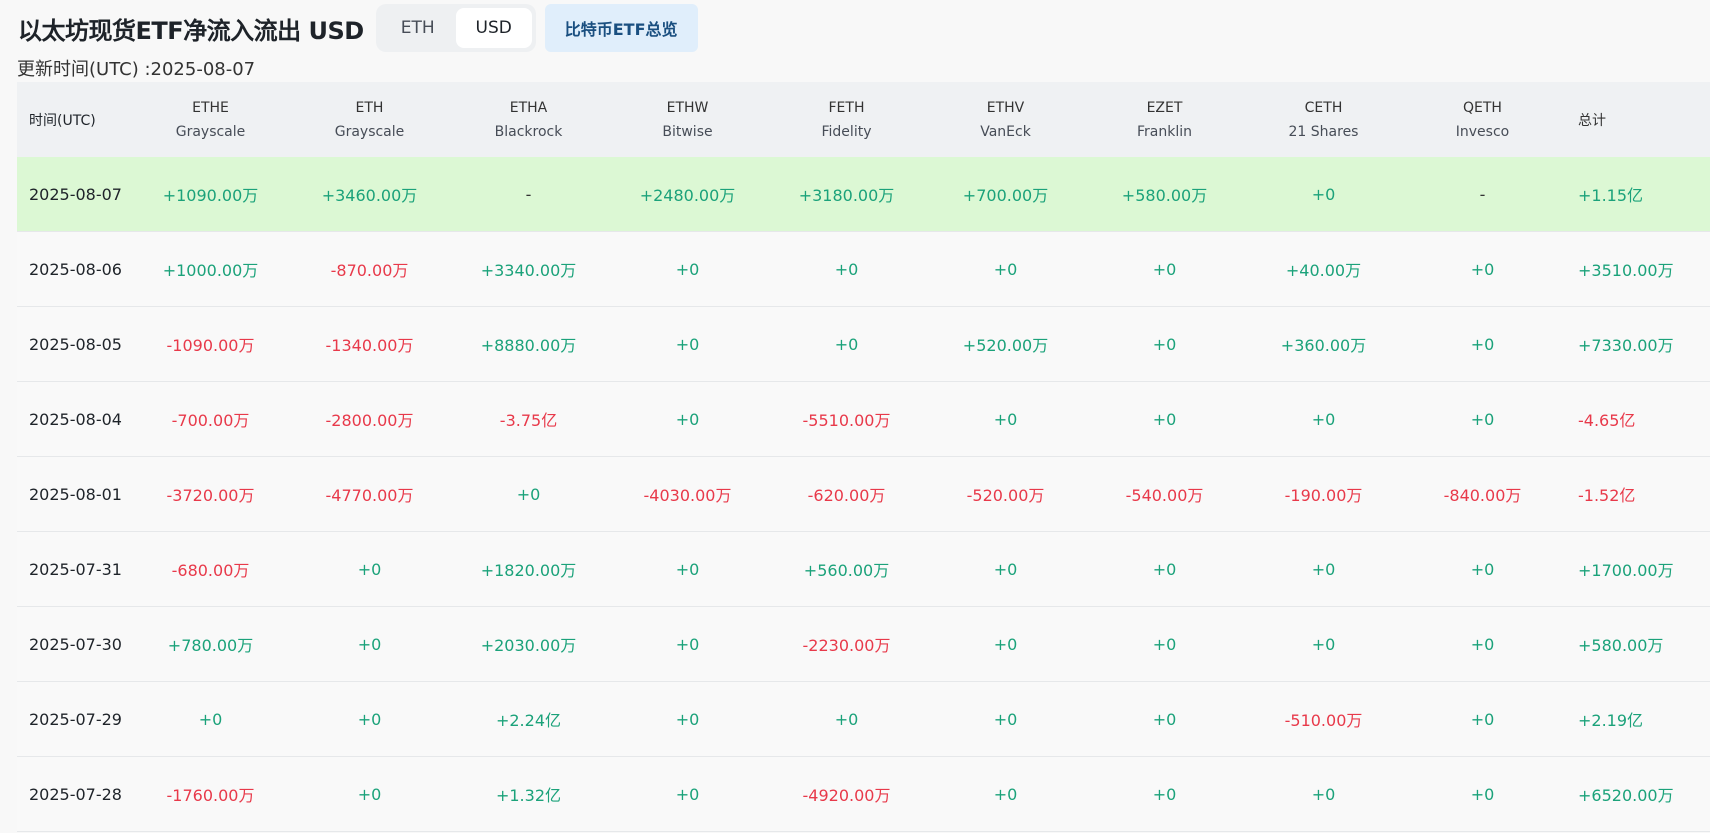 The height and width of the screenshot is (833, 1710). I want to click on row-total: +2.19亿, so click(1611, 720).